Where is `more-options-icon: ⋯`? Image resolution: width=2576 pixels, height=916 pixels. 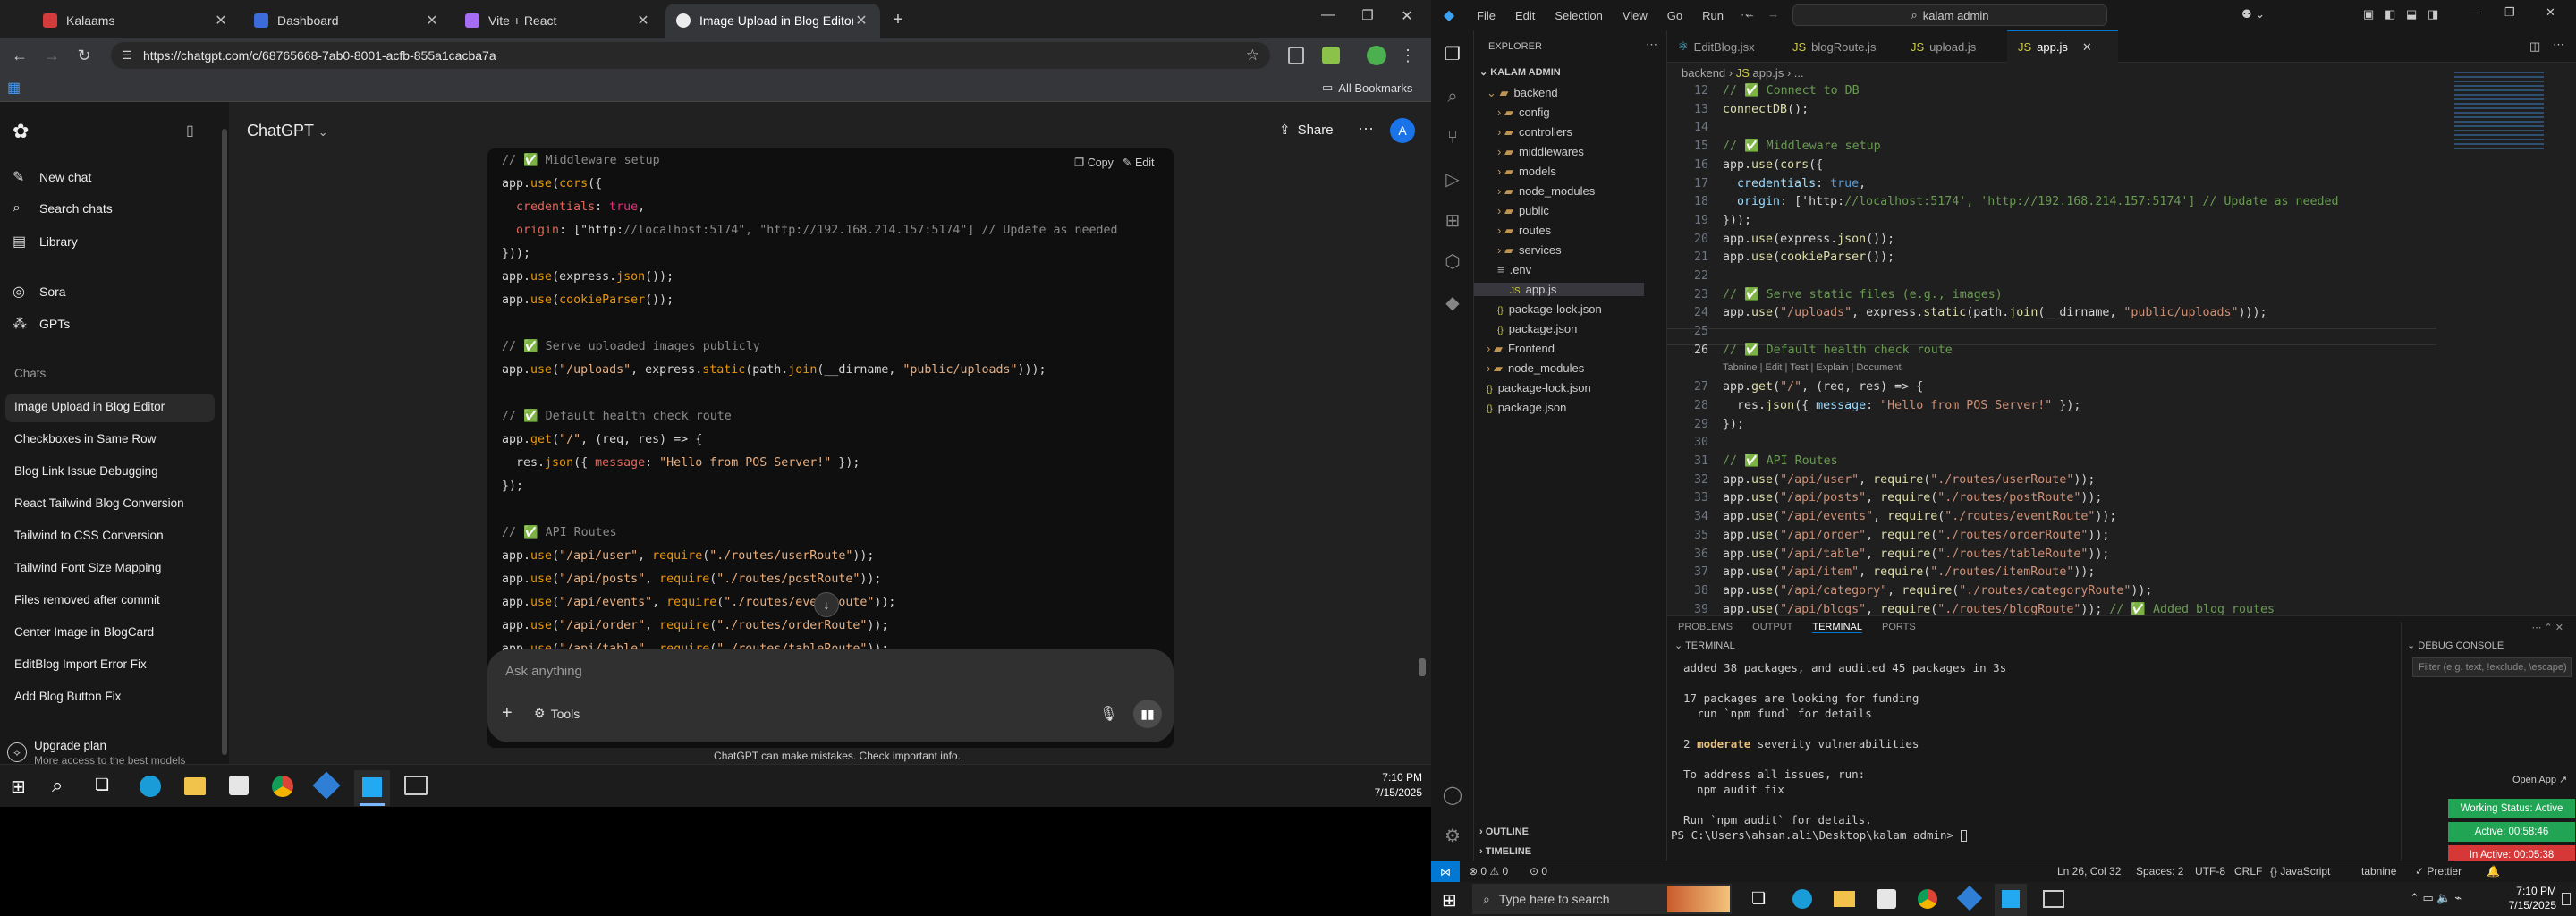 more-options-icon: ⋯ is located at coordinates (1366, 129).